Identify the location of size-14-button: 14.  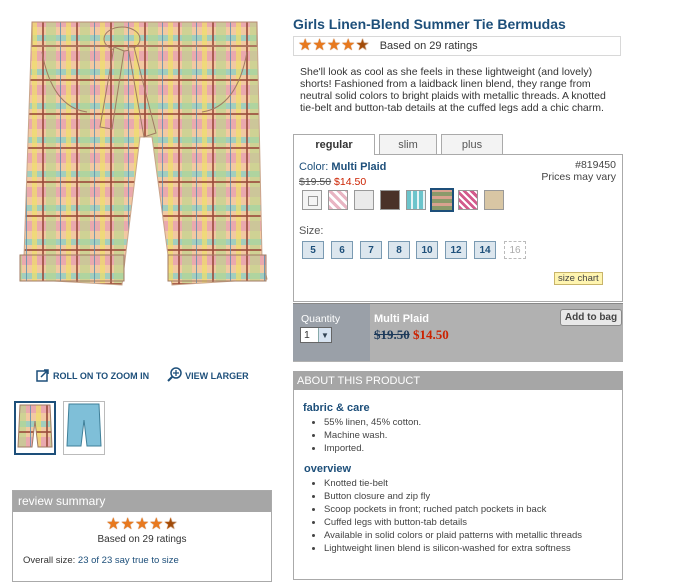
(485, 250).